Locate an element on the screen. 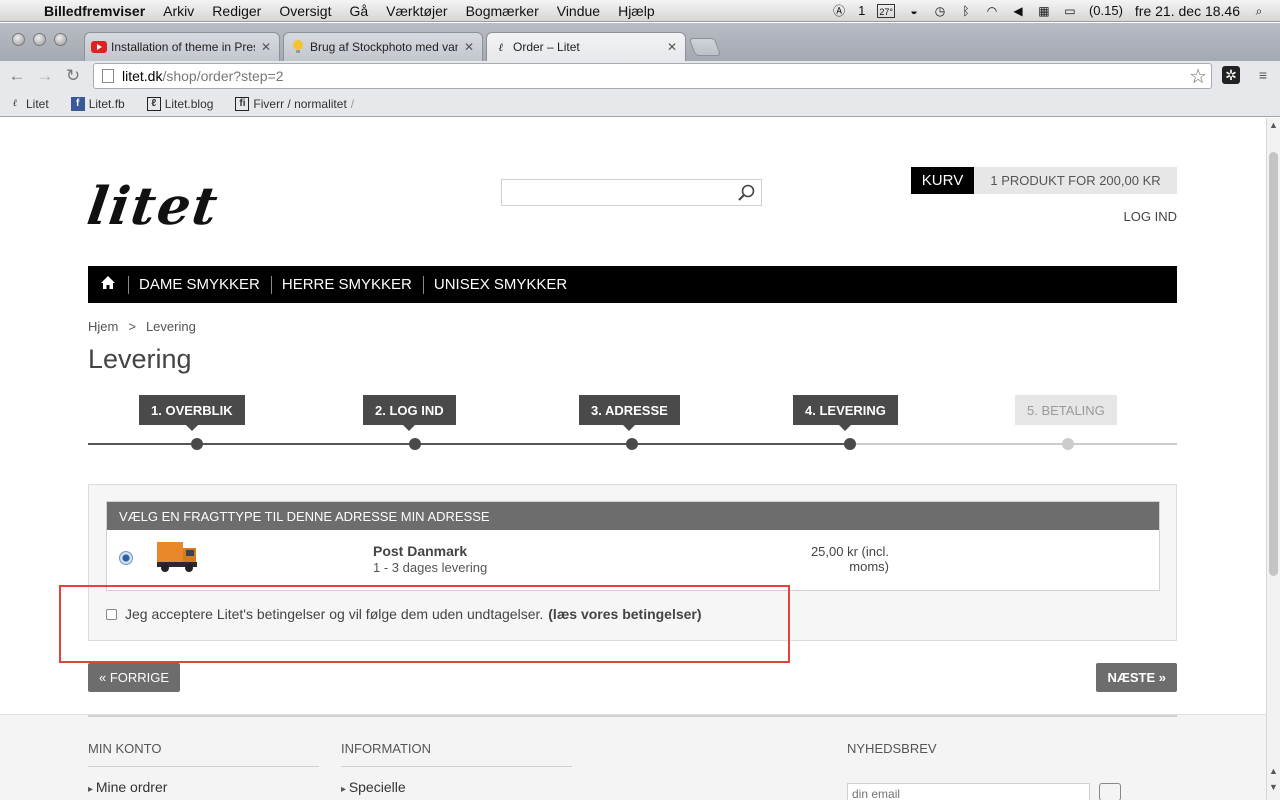  address-bar: litet.dk/shop/order?step=2 ☆ is located at coordinates (652, 76).